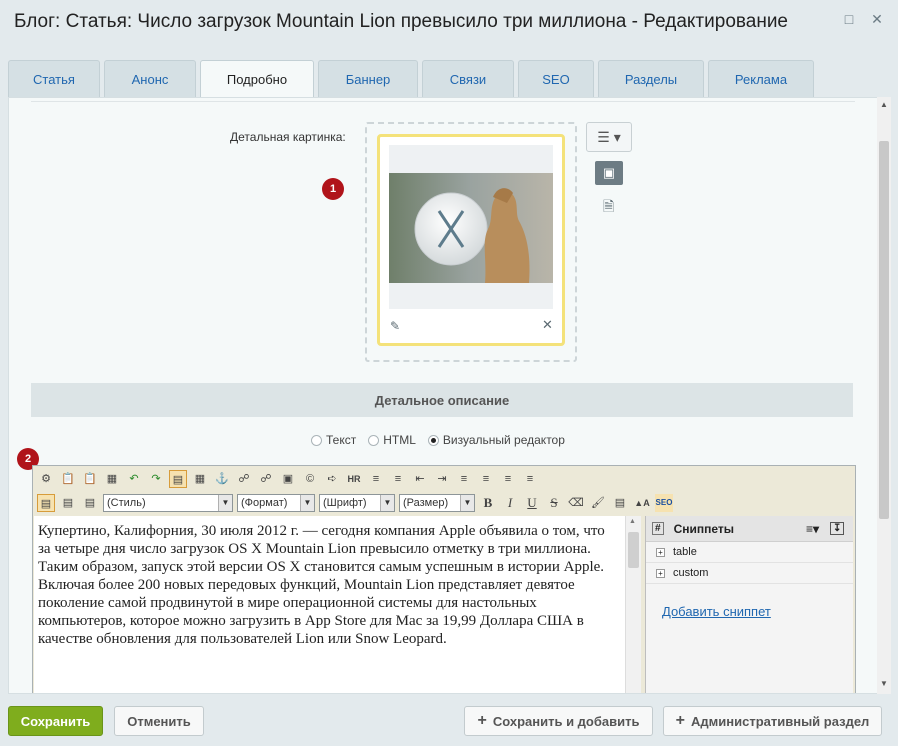  Describe the element at coordinates (200, 479) in the screenshot. I see `table-icon: ▦` at that location.